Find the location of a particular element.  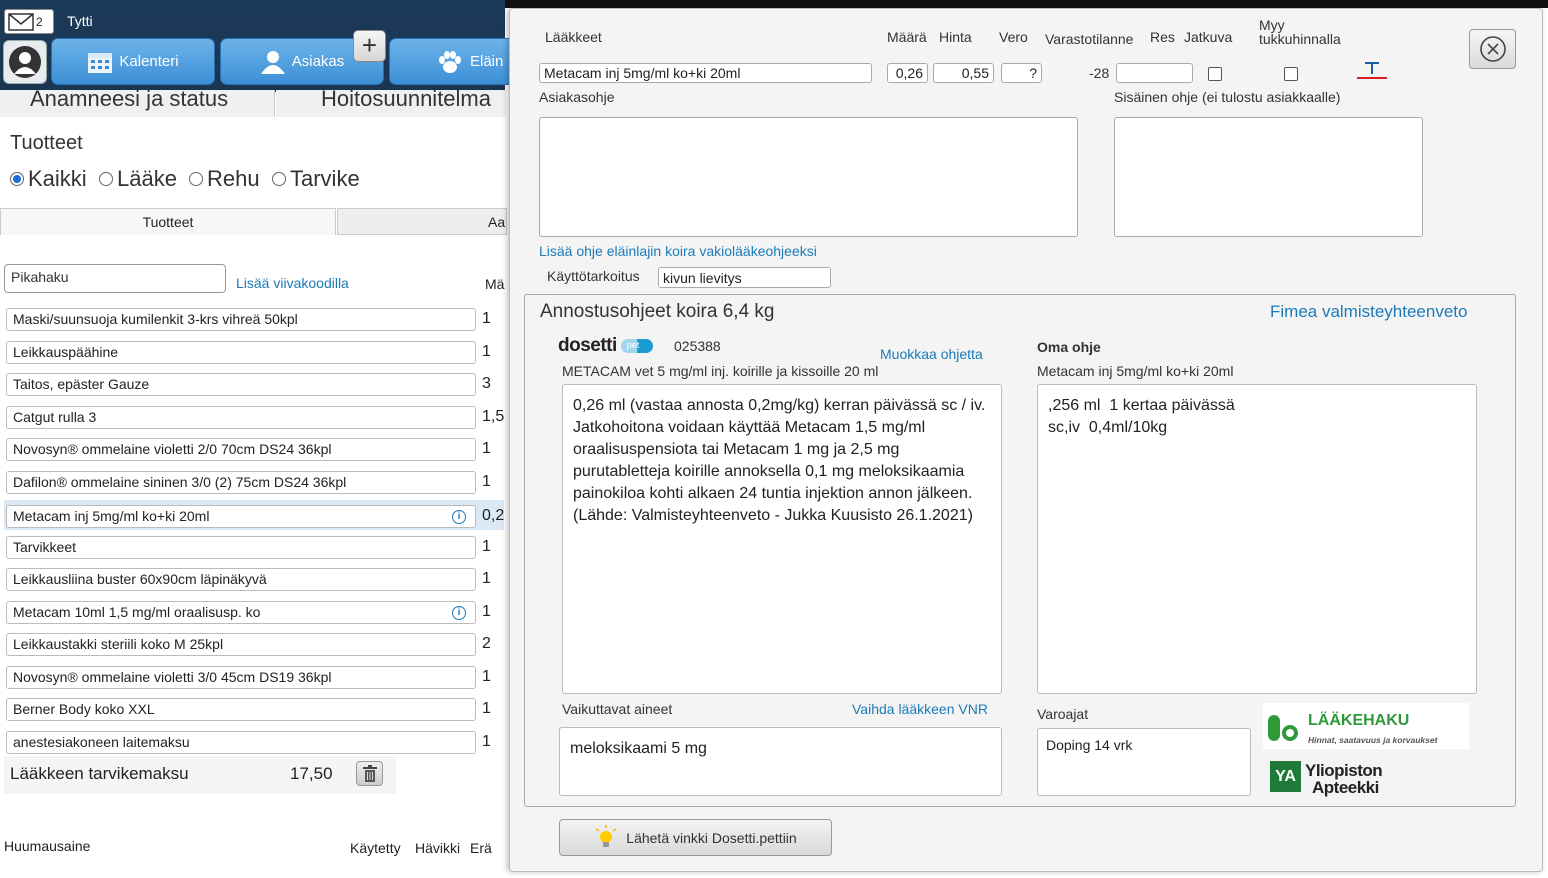

filter-drug-label: Lääke is located at coordinates (147, 178).